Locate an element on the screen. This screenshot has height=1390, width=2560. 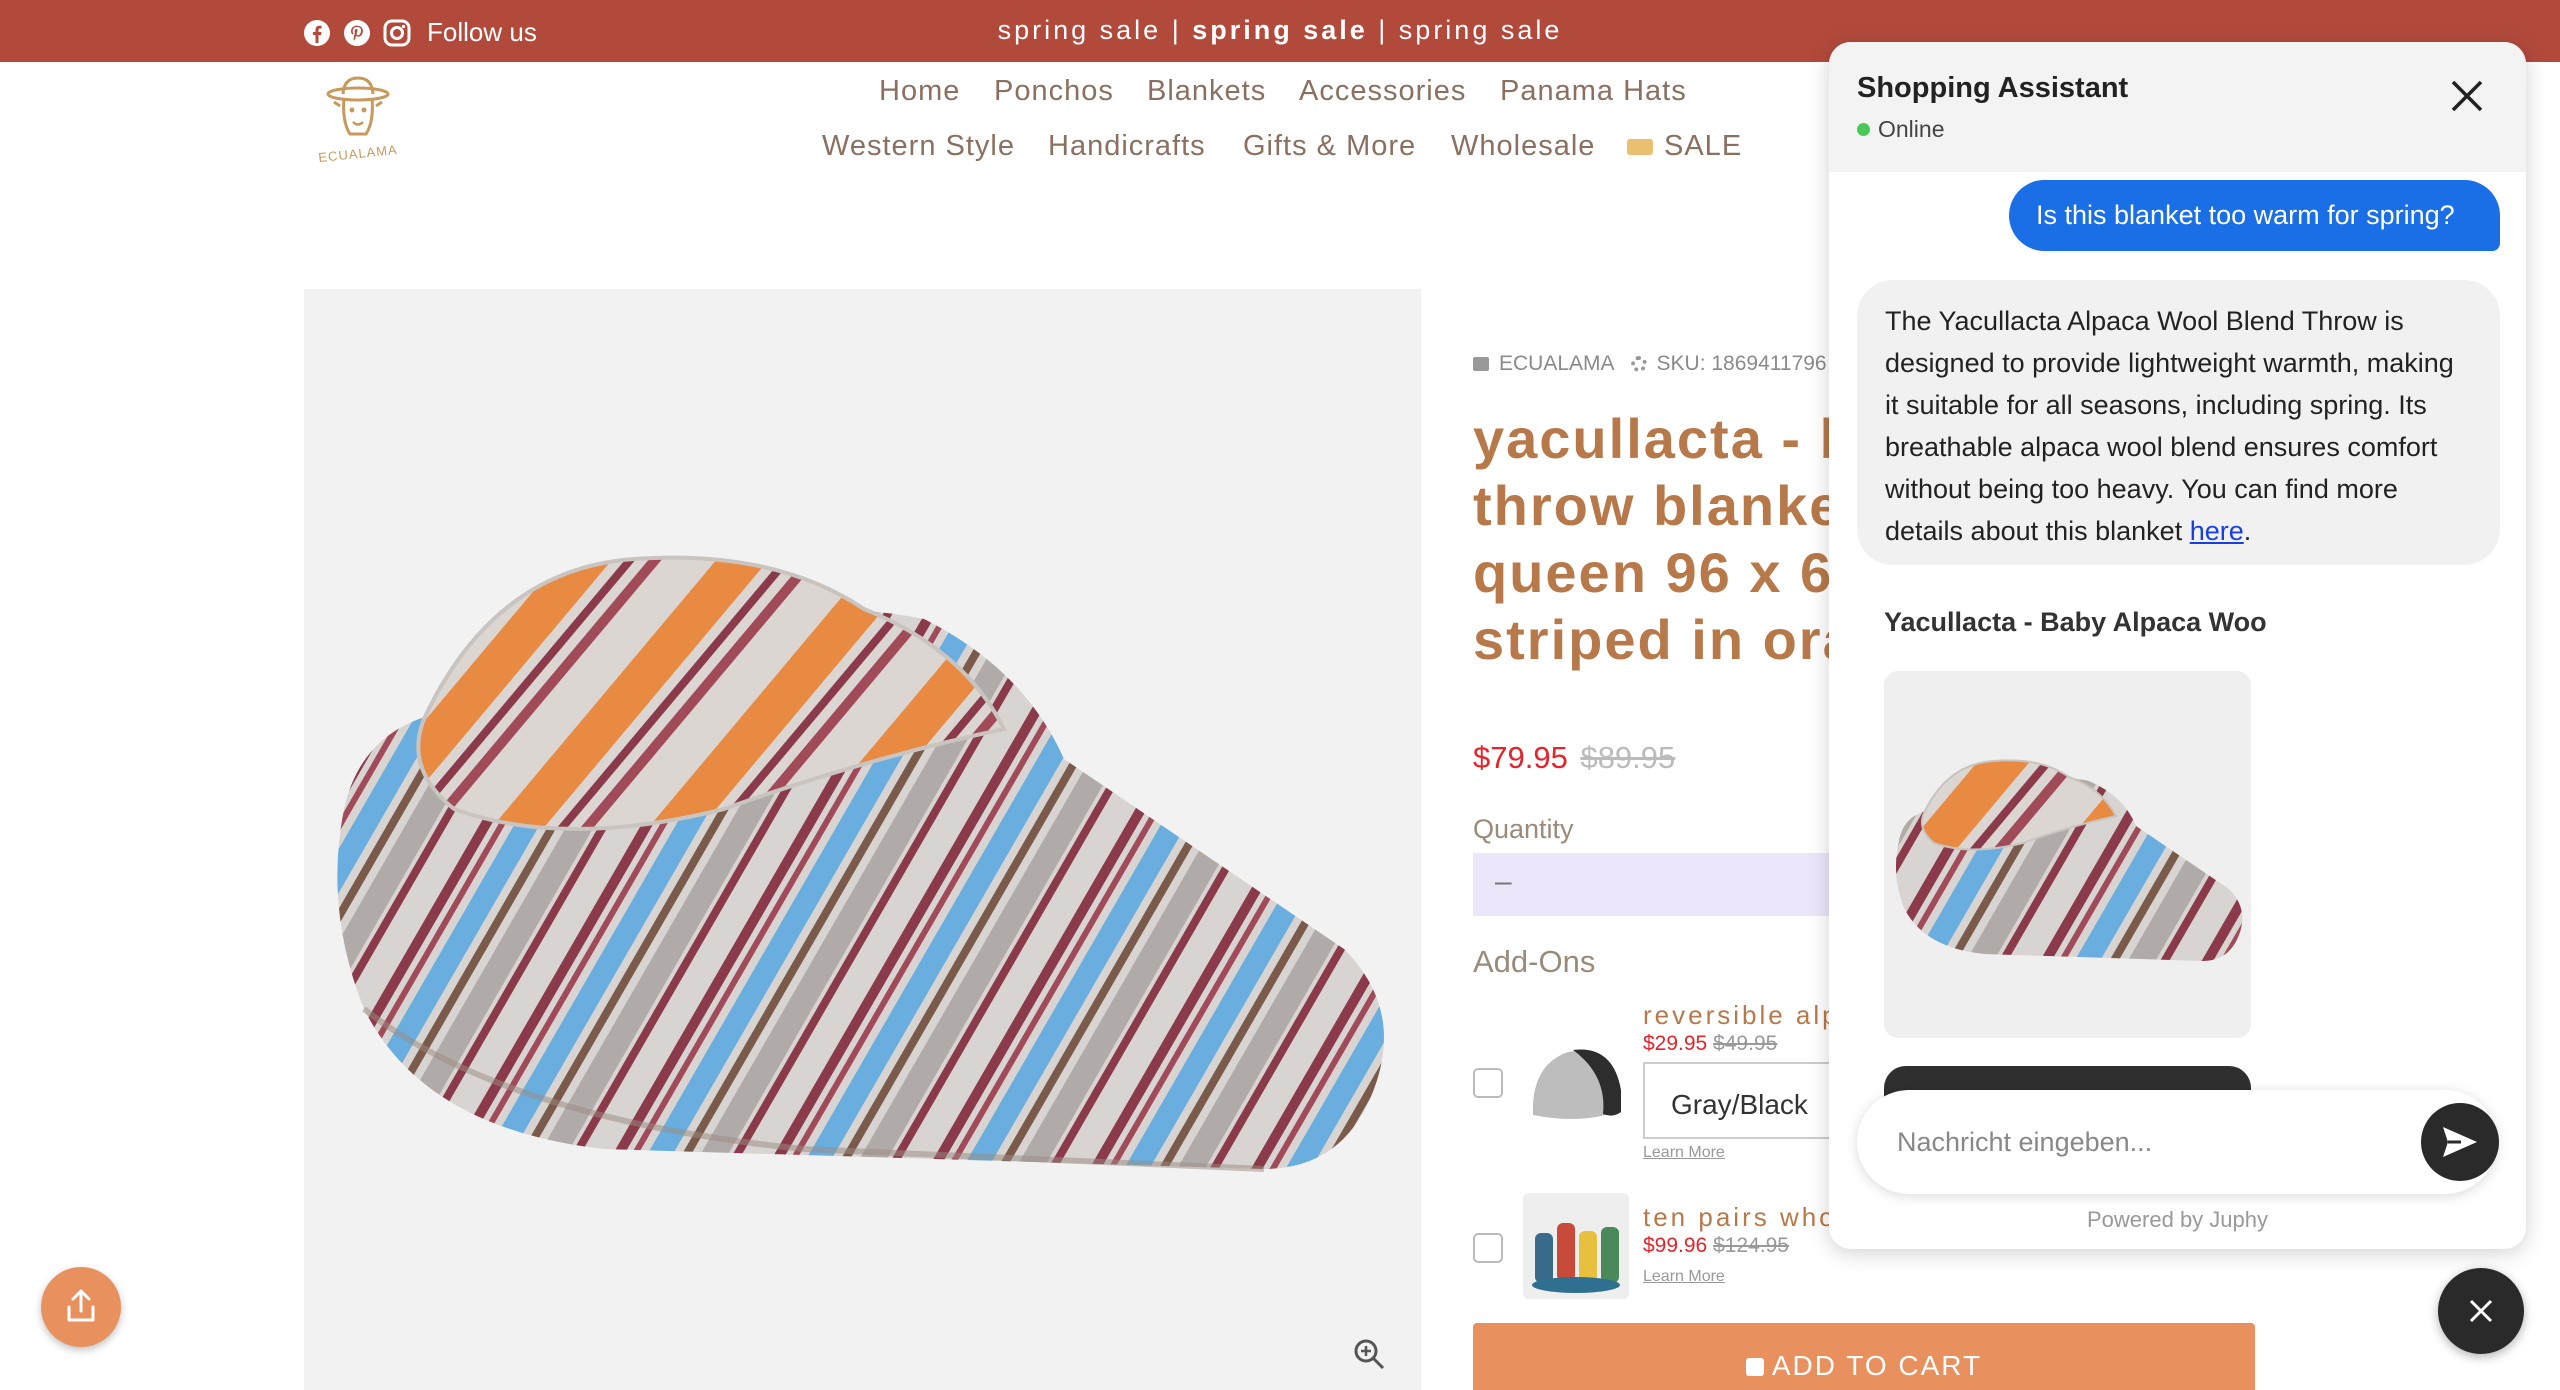
promo-text-bold: spring sale is located at coordinates (1280, 30).